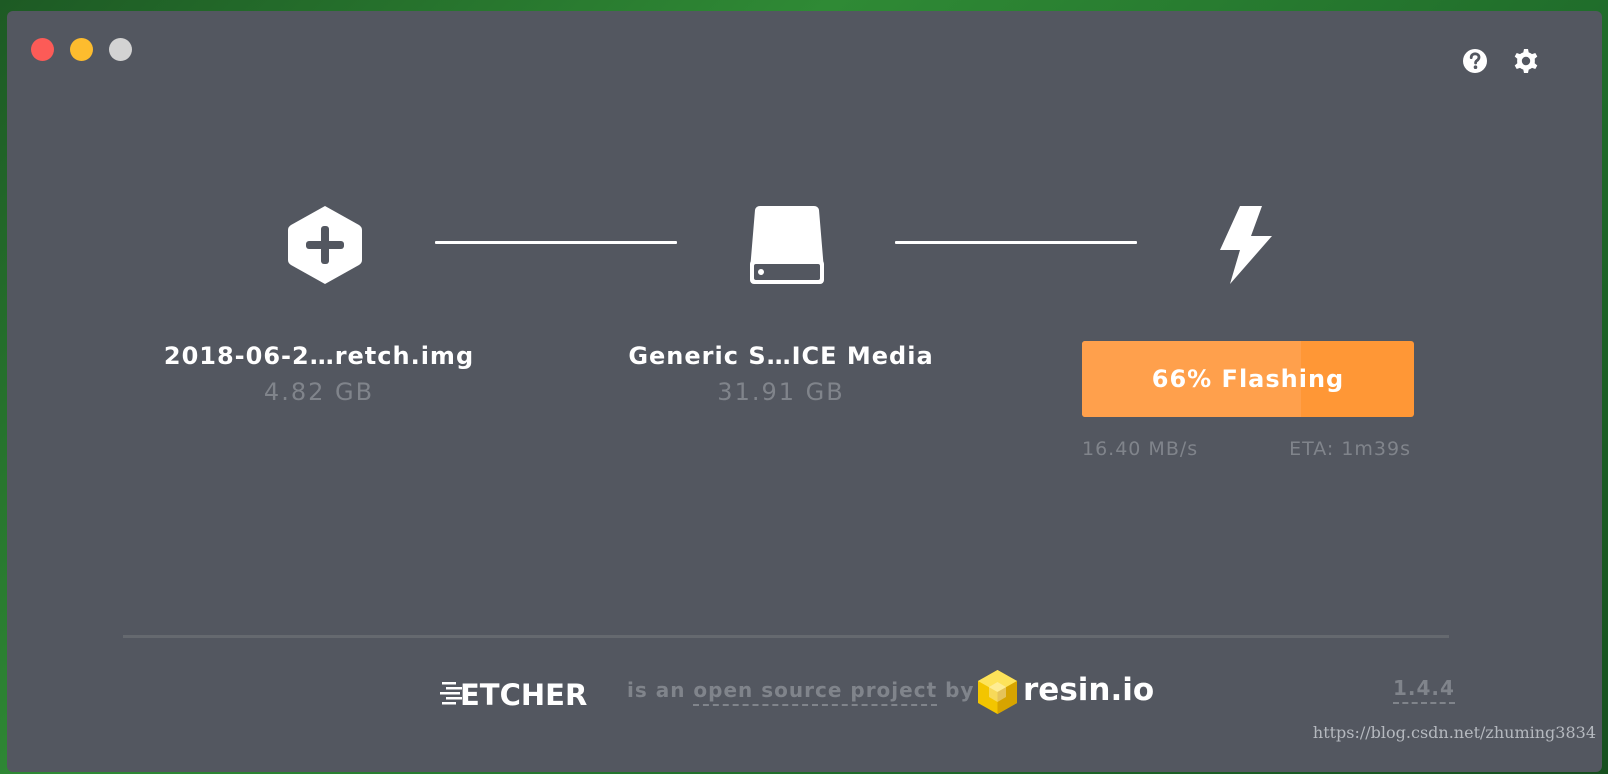 Image resolution: width=1608 pixels, height=774 pixels. I want to click on version-label: 1.4.4, so click(1424, 690).